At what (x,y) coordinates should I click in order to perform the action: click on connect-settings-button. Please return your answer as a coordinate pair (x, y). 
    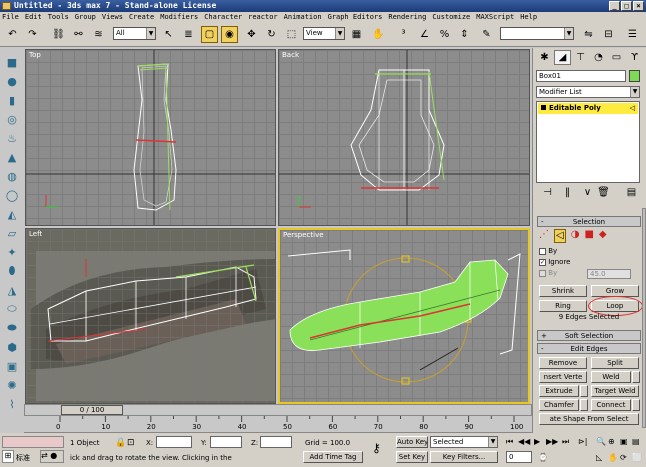
    Looking at the image, I should click on (636, 405).